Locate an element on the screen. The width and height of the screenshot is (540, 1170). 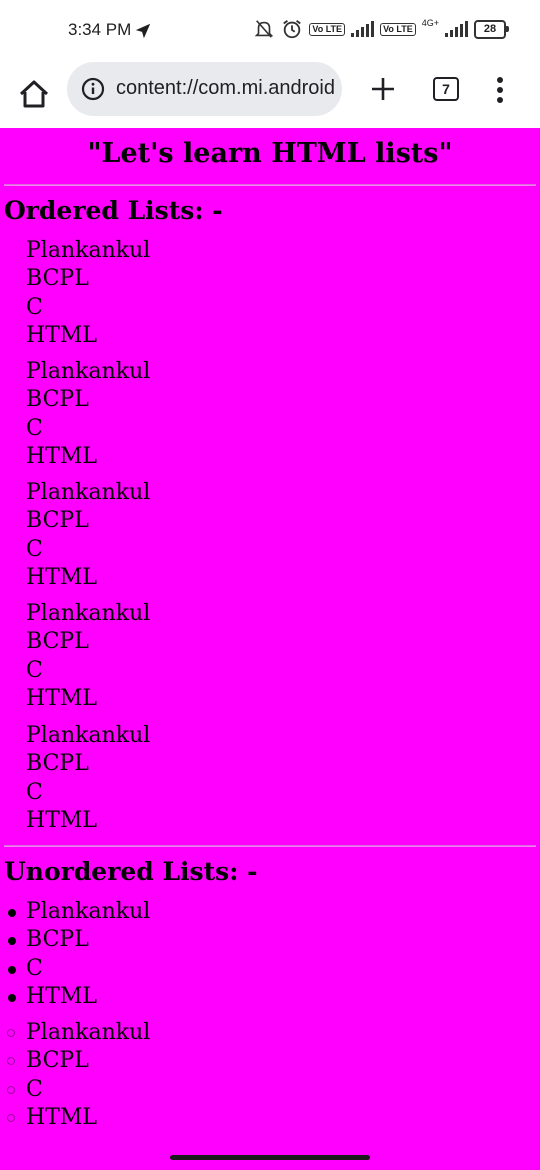
tab-switcher-button: 7 is located at coordinates (446, 89).